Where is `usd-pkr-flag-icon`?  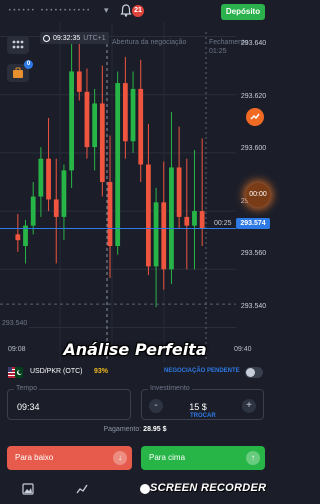
usd-pkr-flag-icon is located at coordinates (15, 372).